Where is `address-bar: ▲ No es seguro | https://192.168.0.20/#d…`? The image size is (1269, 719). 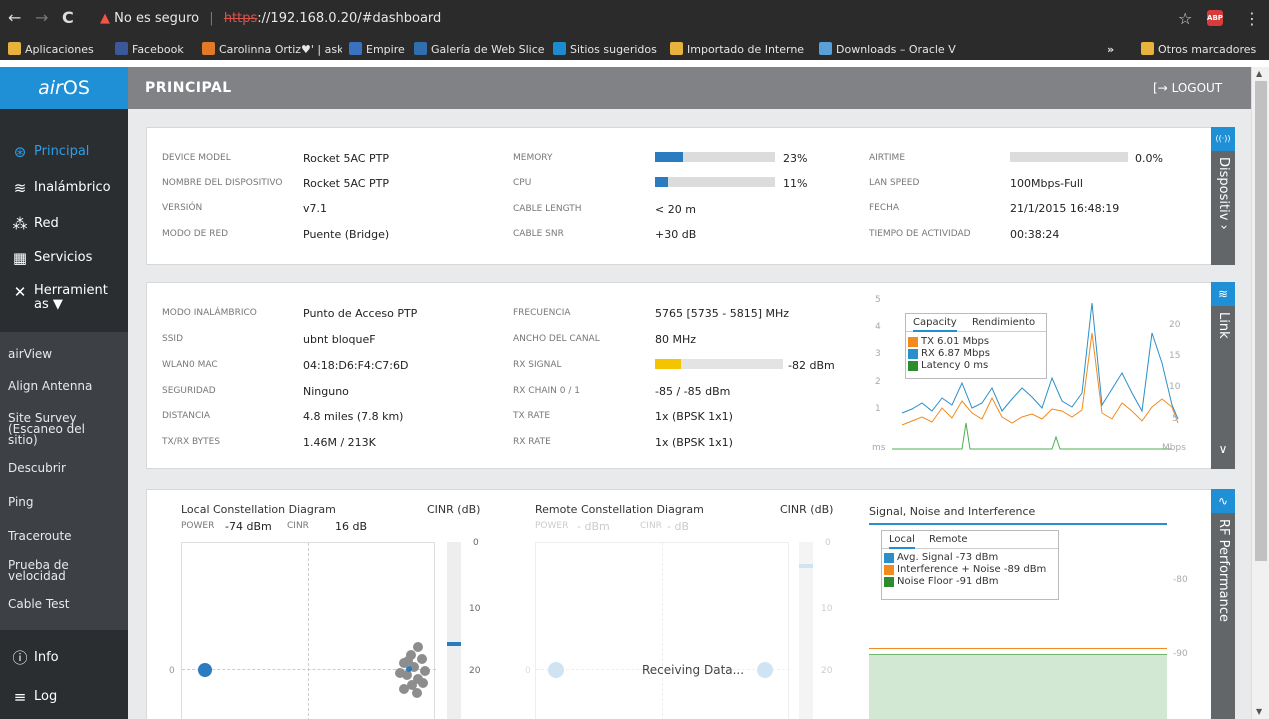
address-bar: ▲ No es seguro | https://192.168.0.20/#d… is located at coordinates (270, 19).